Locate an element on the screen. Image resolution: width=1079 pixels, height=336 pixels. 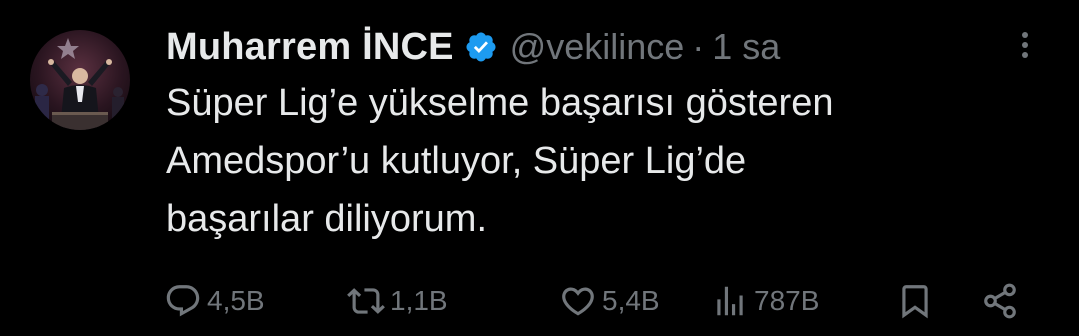
verified-badge-icon is located at coordinates (481, 47).